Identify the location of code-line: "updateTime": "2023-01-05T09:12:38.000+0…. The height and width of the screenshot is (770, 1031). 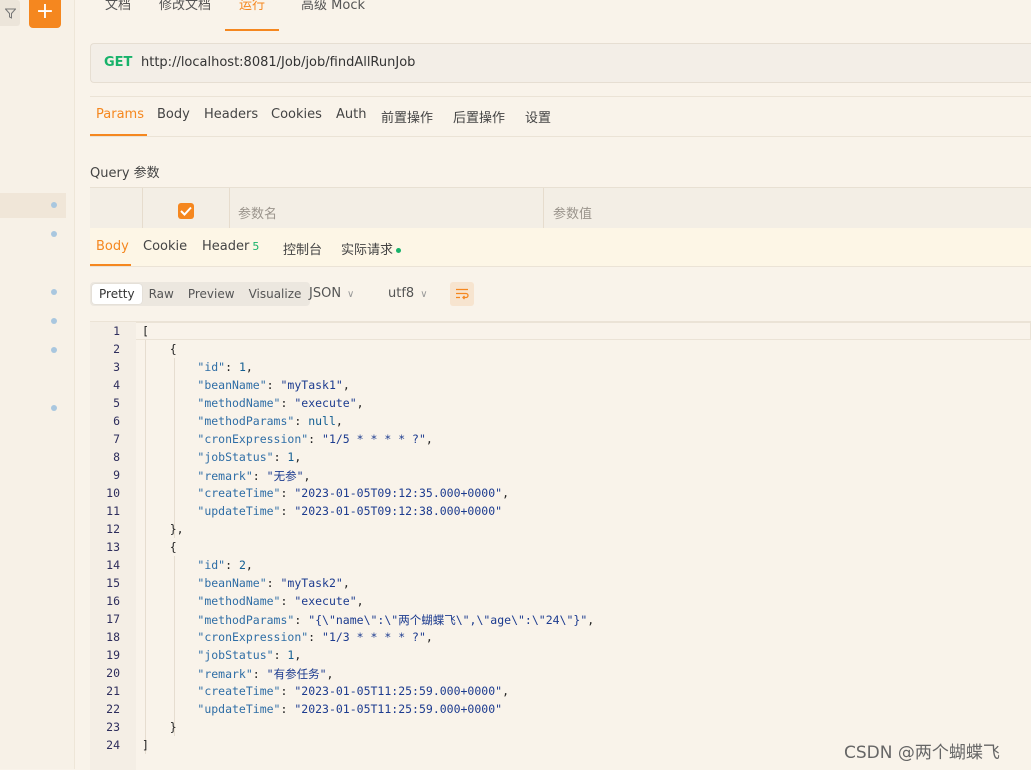
(350, 511).